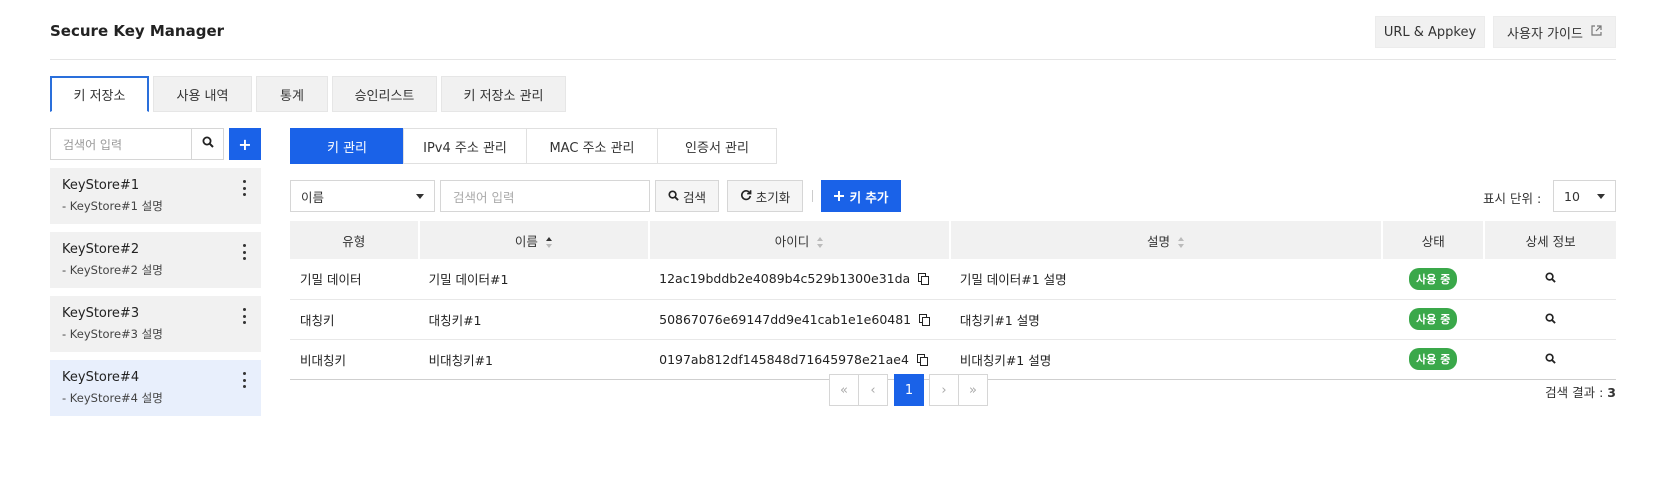 This screenshot has width=1660, height=480. What do you see at coordinates (1596, 32) in the screenshot?
I see `external-link-icon` at bounding box center [1596, 32].